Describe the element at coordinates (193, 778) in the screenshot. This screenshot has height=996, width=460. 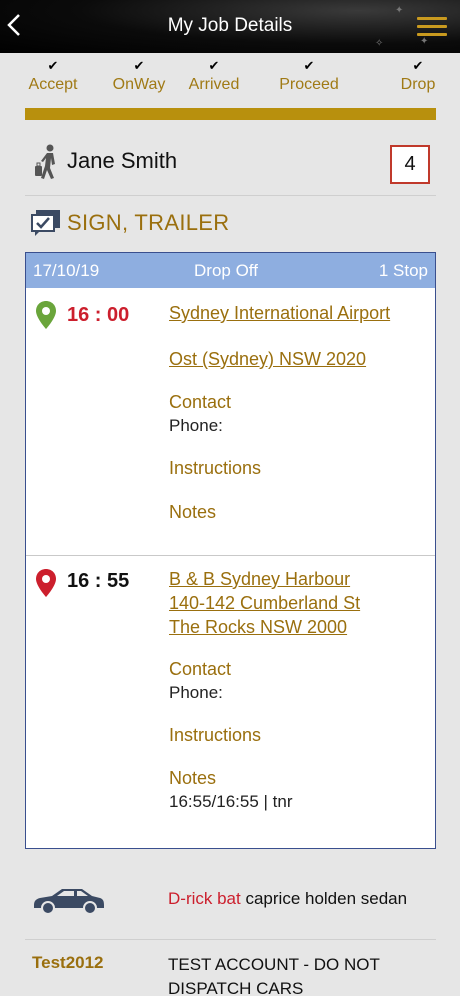
I see `dropoff-notes-label: Notes` at that location.